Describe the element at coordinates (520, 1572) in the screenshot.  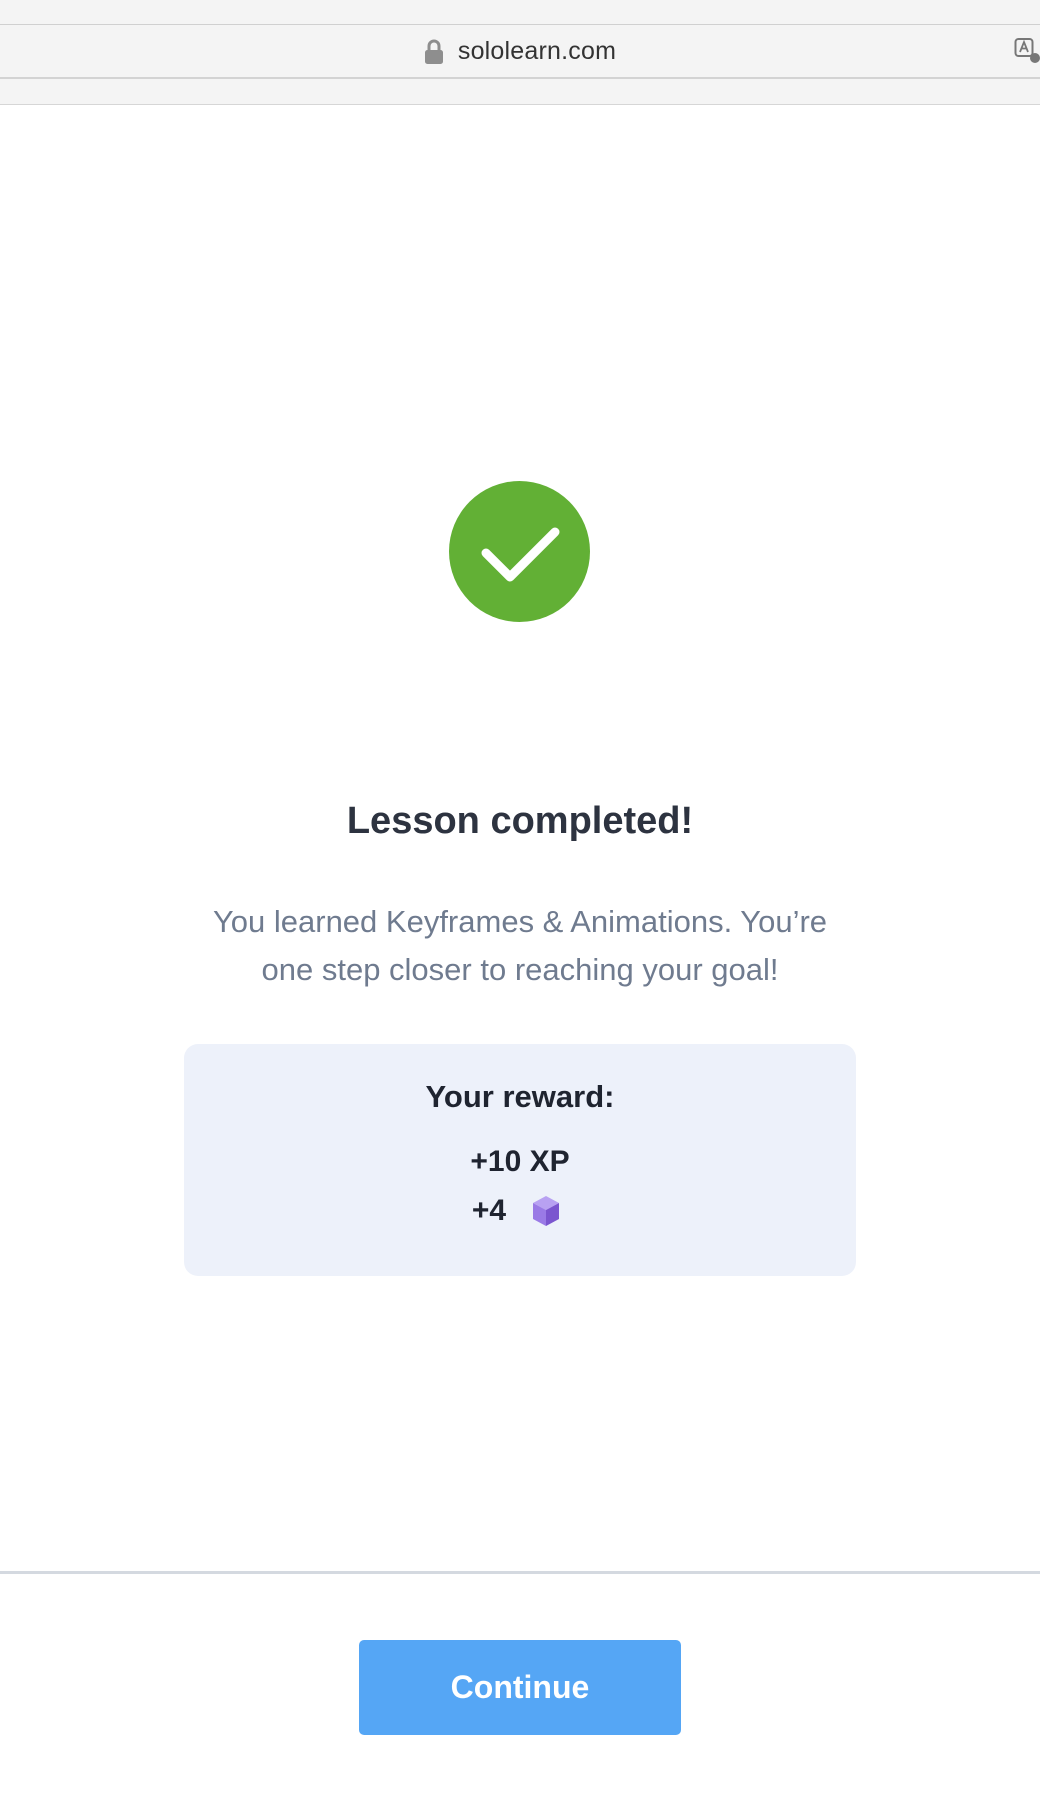
I see `footer-divider` at that location.